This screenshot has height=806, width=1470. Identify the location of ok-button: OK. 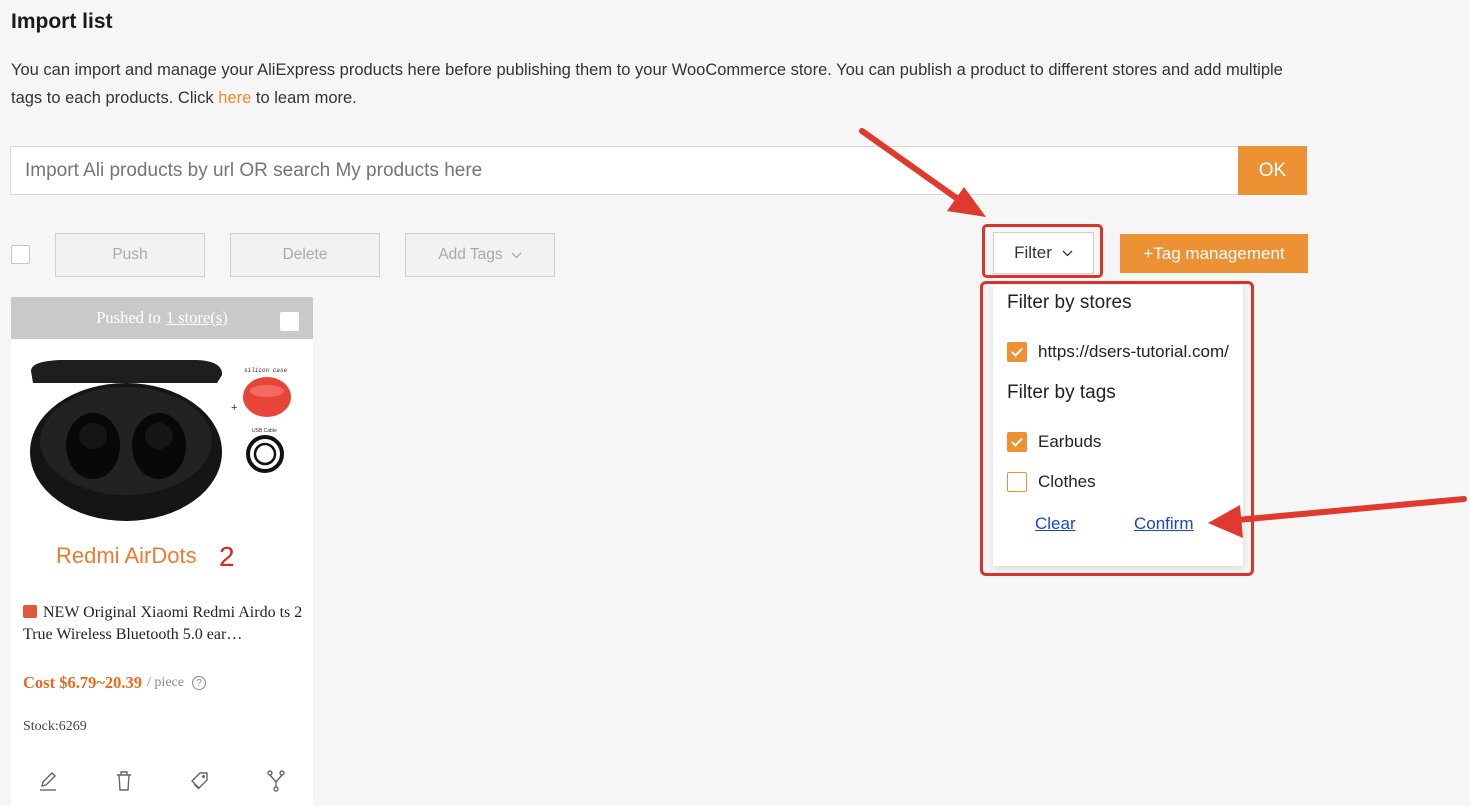
(1272, 170).